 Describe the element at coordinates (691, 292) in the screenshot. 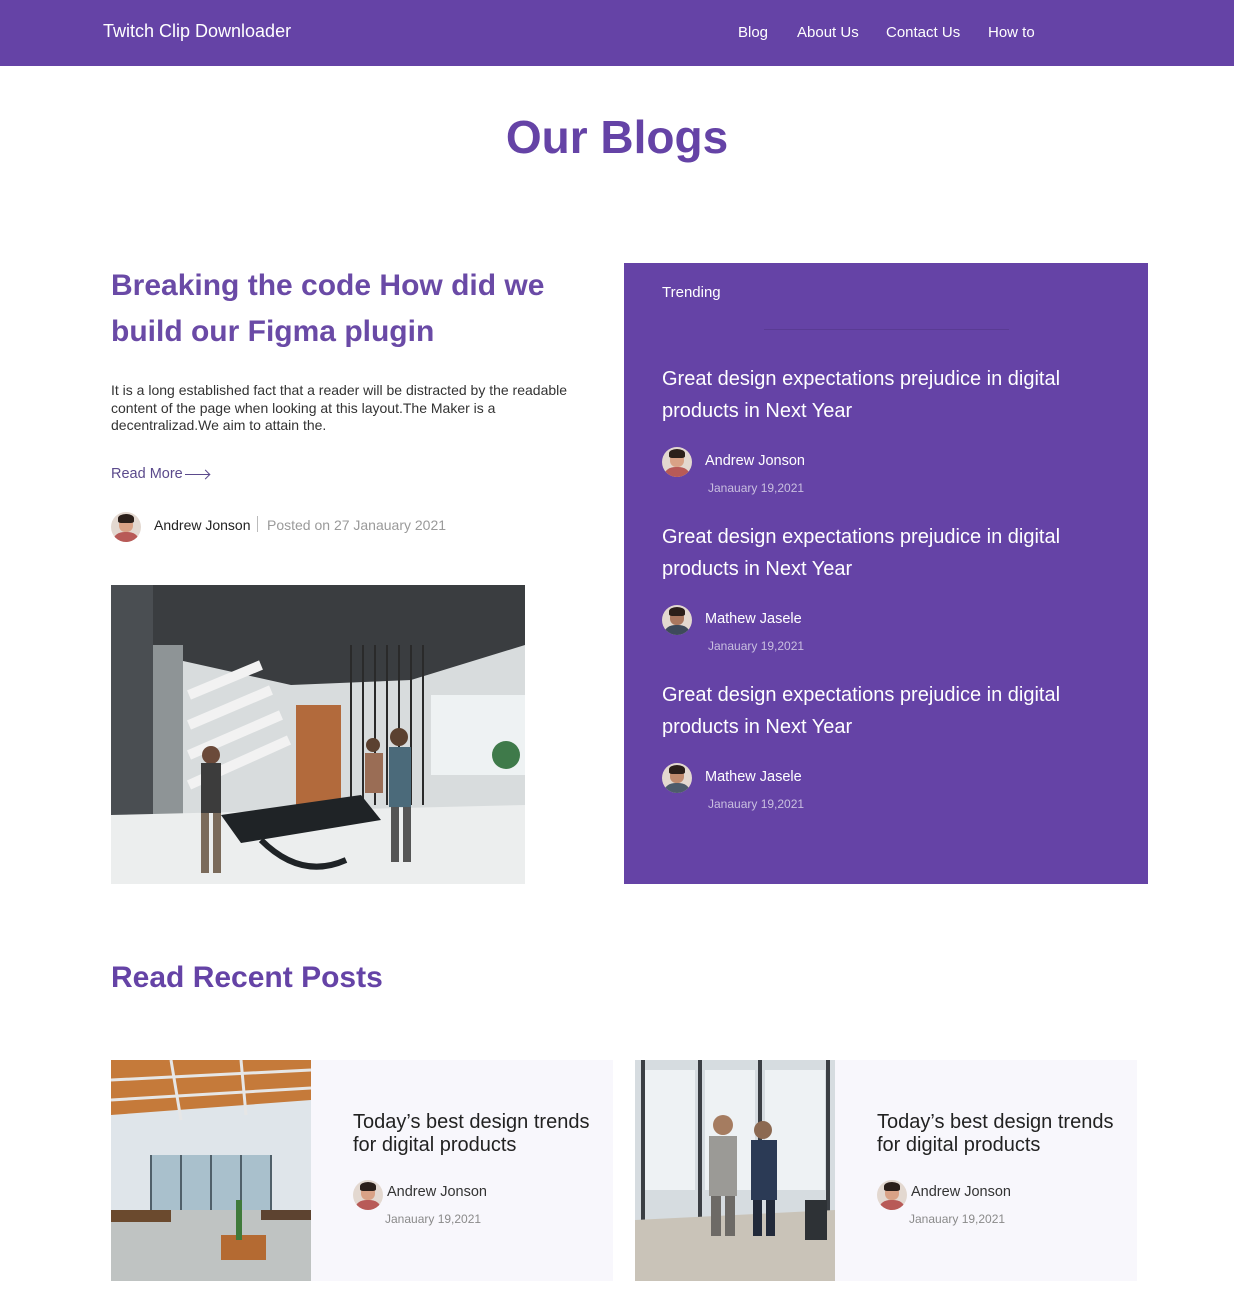

I see `trending-label: Trending` at that location.